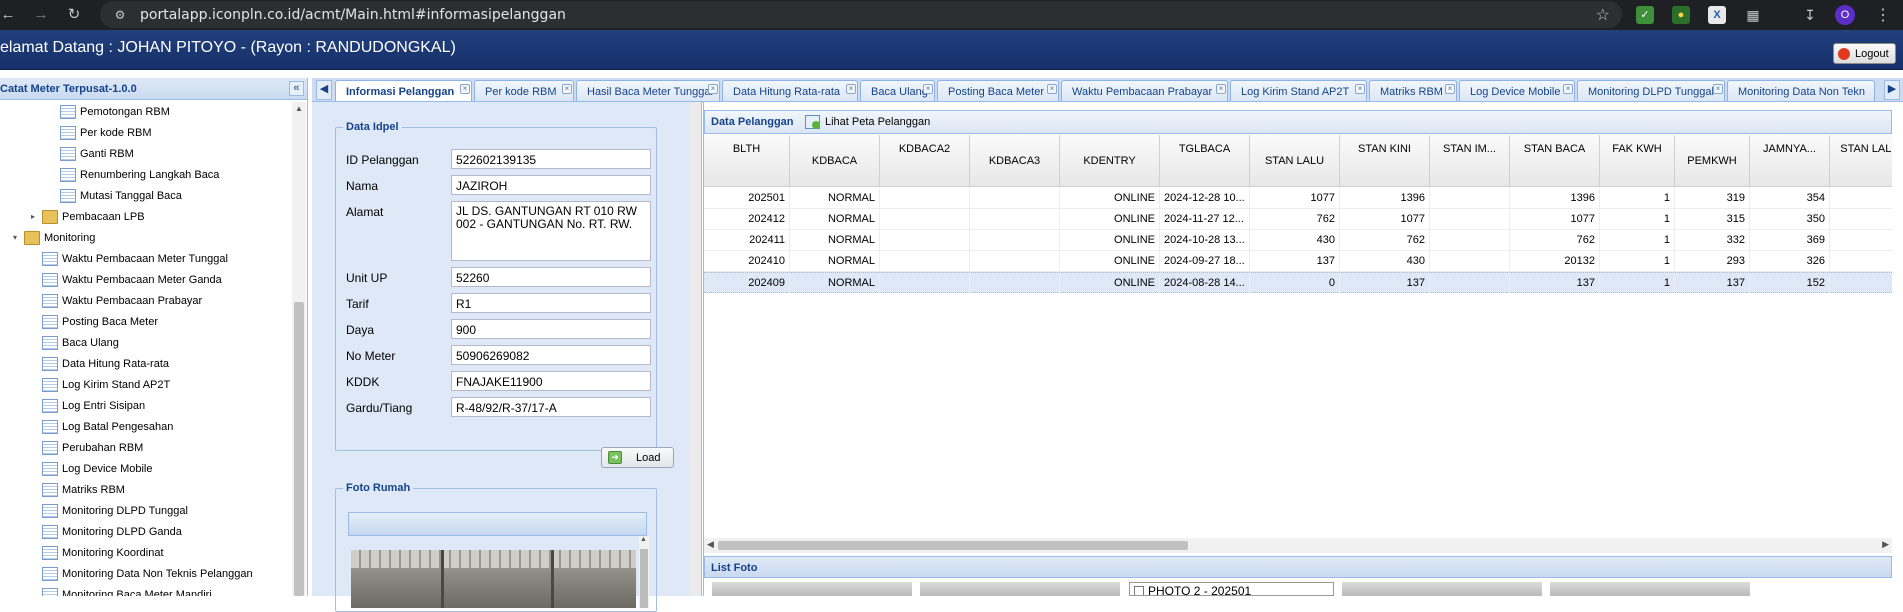 The height and width of the screenshot is (612, 1903). Describe the element at coordinates (998, 90) in the screenshot. I see `tab-posting-baca-meter: Posting Baca Meter ×` at that location.